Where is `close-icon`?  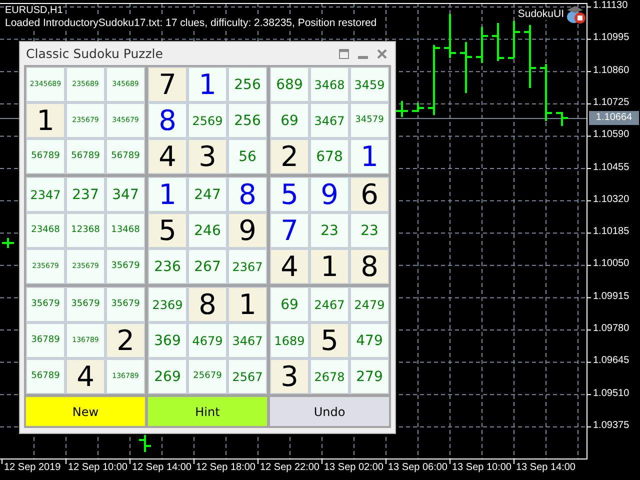
close-icon is located at coordinates (382, 53).